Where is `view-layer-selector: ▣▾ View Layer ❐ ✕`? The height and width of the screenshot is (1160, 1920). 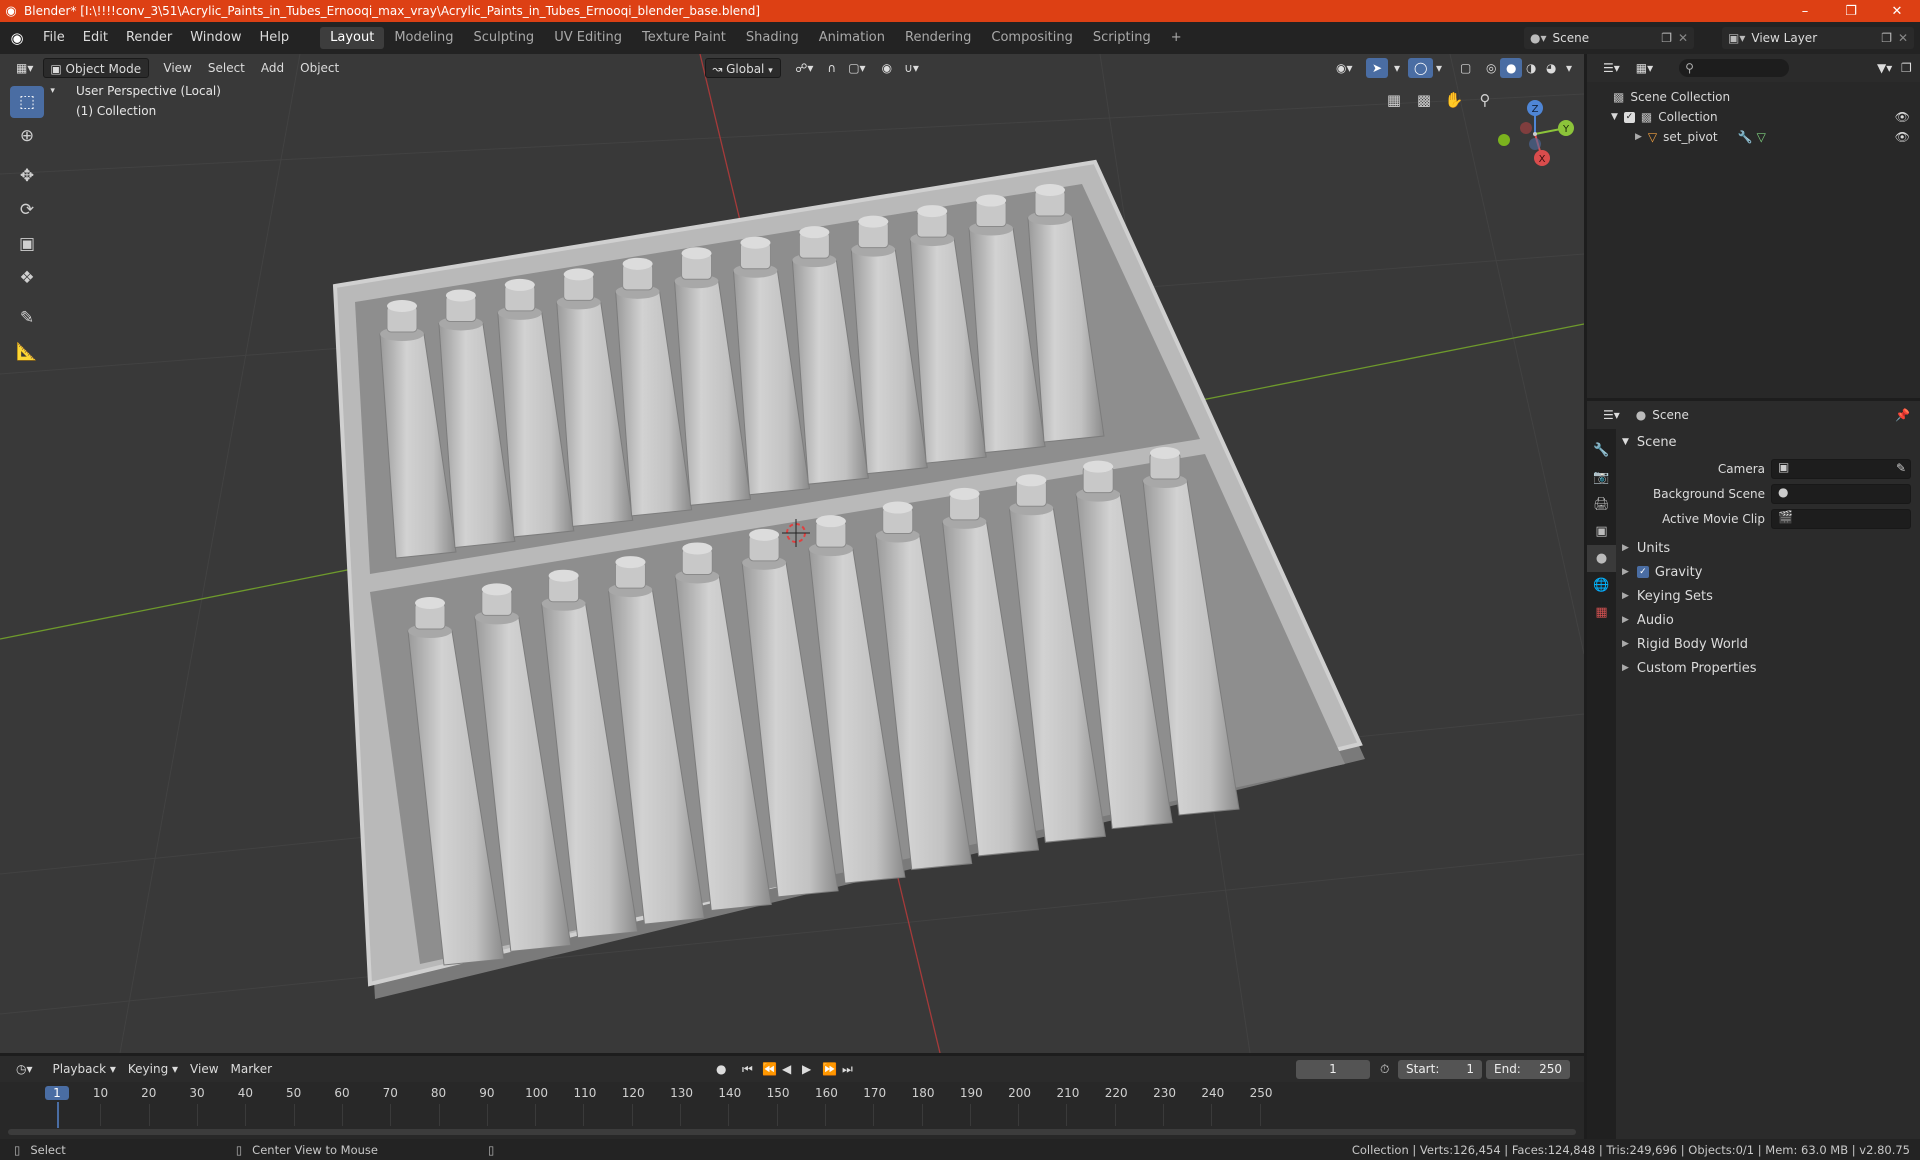
view-layer-selector: ▣▾ View Layer ❐ ✕ is located at coordinates (1818, 38).